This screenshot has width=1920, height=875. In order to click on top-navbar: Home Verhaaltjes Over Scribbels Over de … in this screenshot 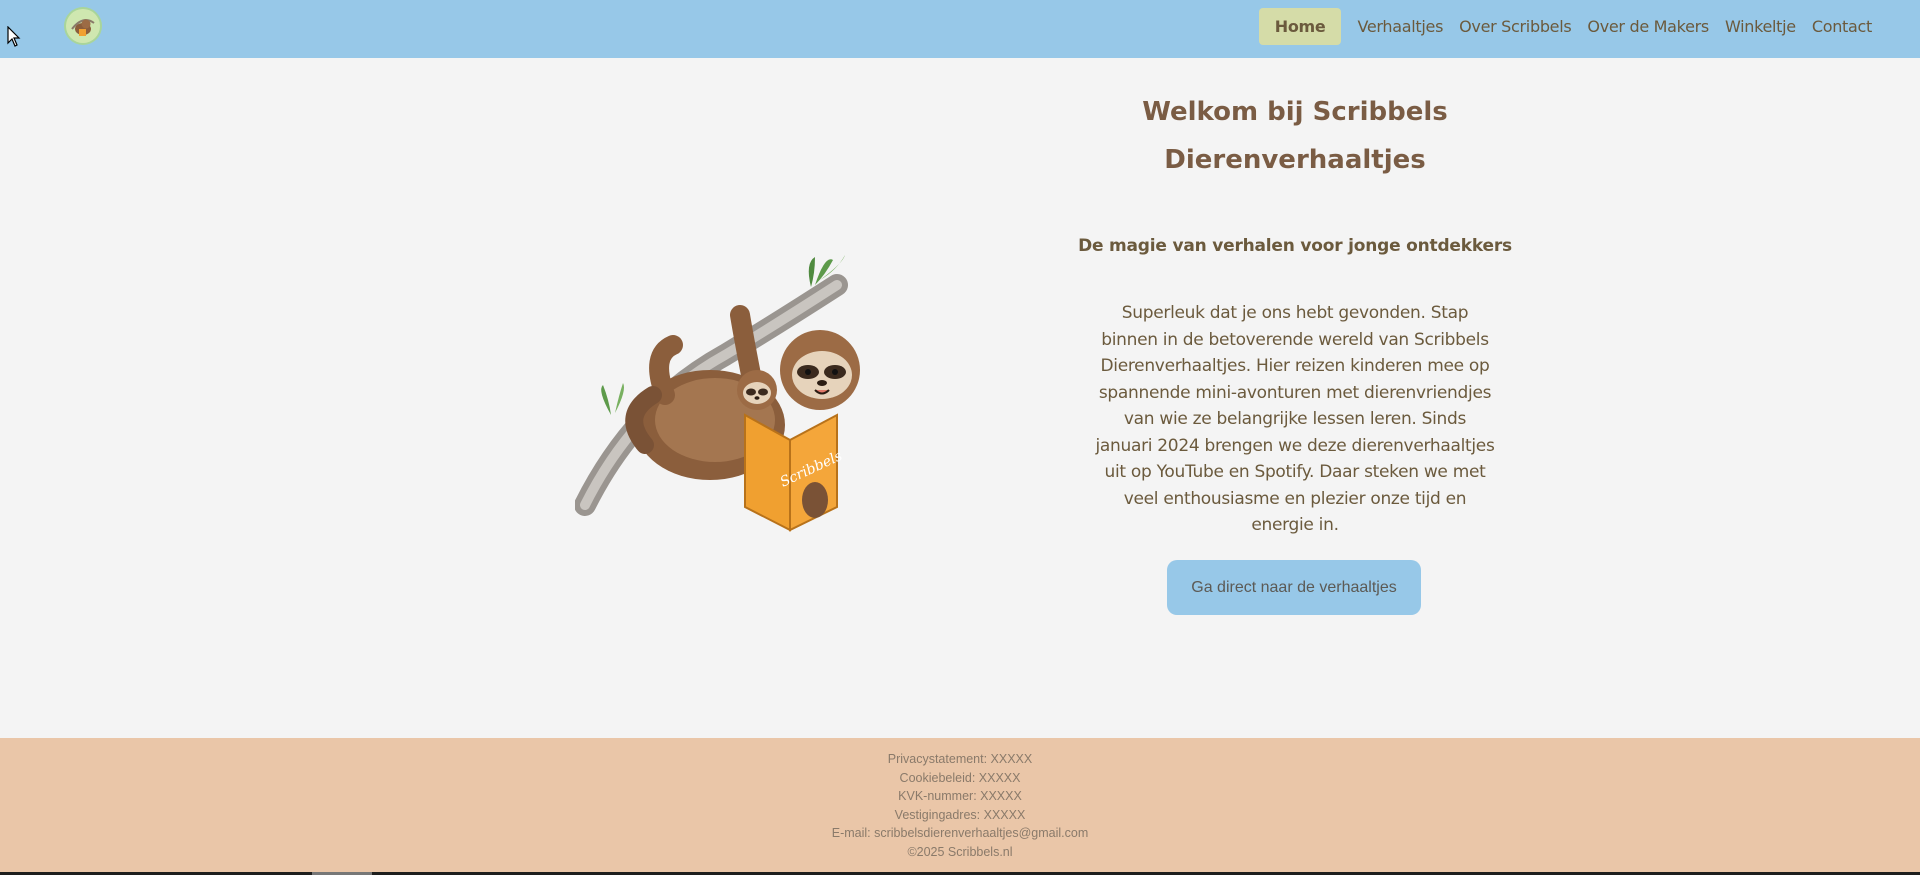, I will do `click(960, 29)`.